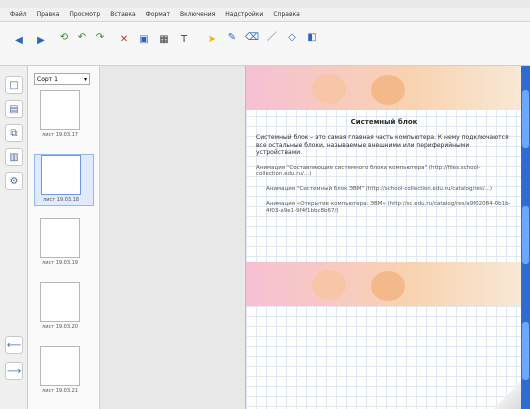 The height and width of the screenshot is (409, 530). Describe the element at coordinates (62, 79) in the screenshot. I see `page-sort-select: Сорт 1 ▾` at that location.